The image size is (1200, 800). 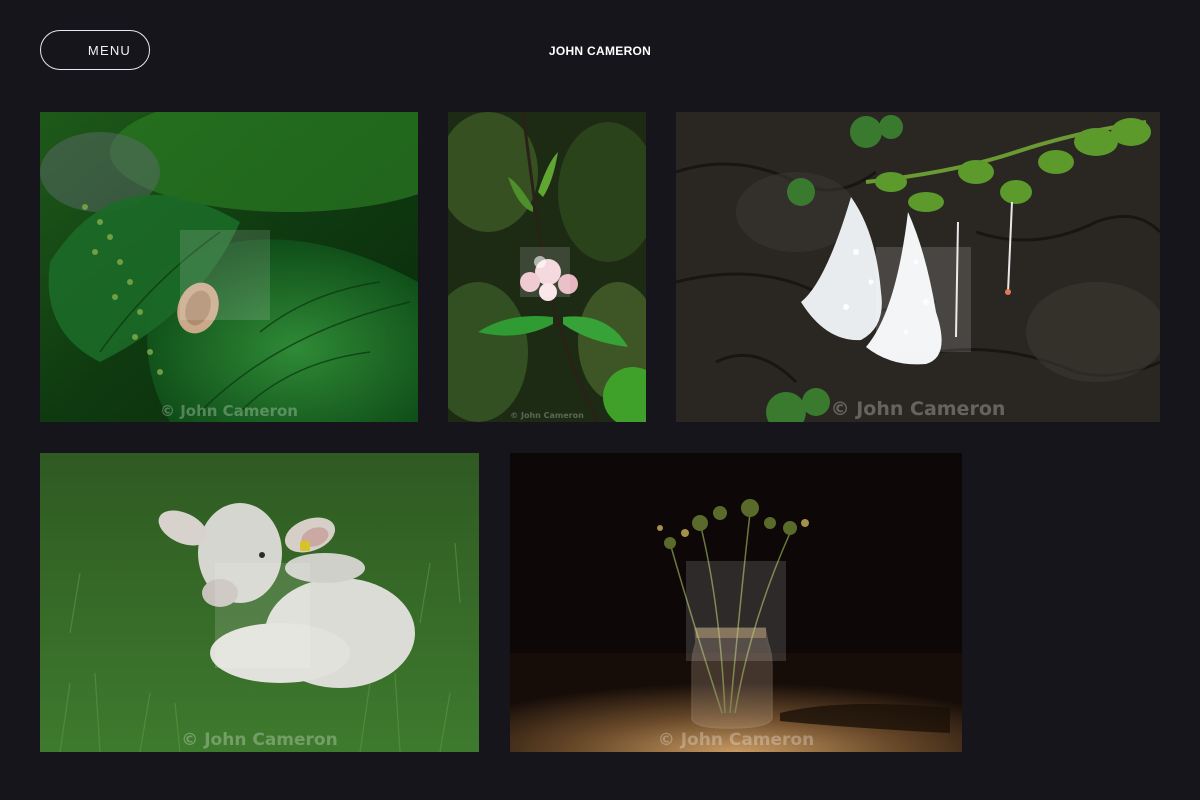 I want to click on jar-photo-image, so click(x=736, y=602).